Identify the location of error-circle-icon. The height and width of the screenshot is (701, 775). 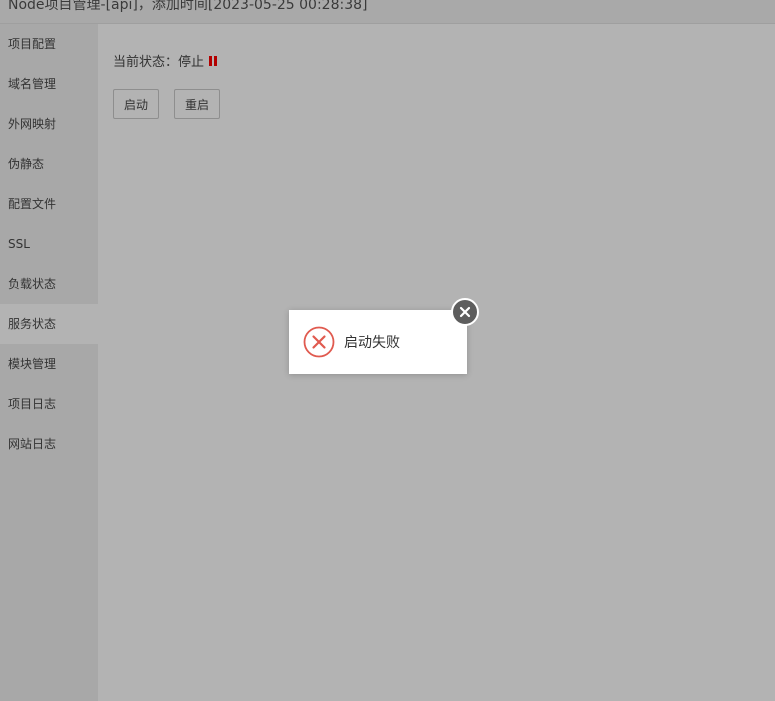
(319, 342).